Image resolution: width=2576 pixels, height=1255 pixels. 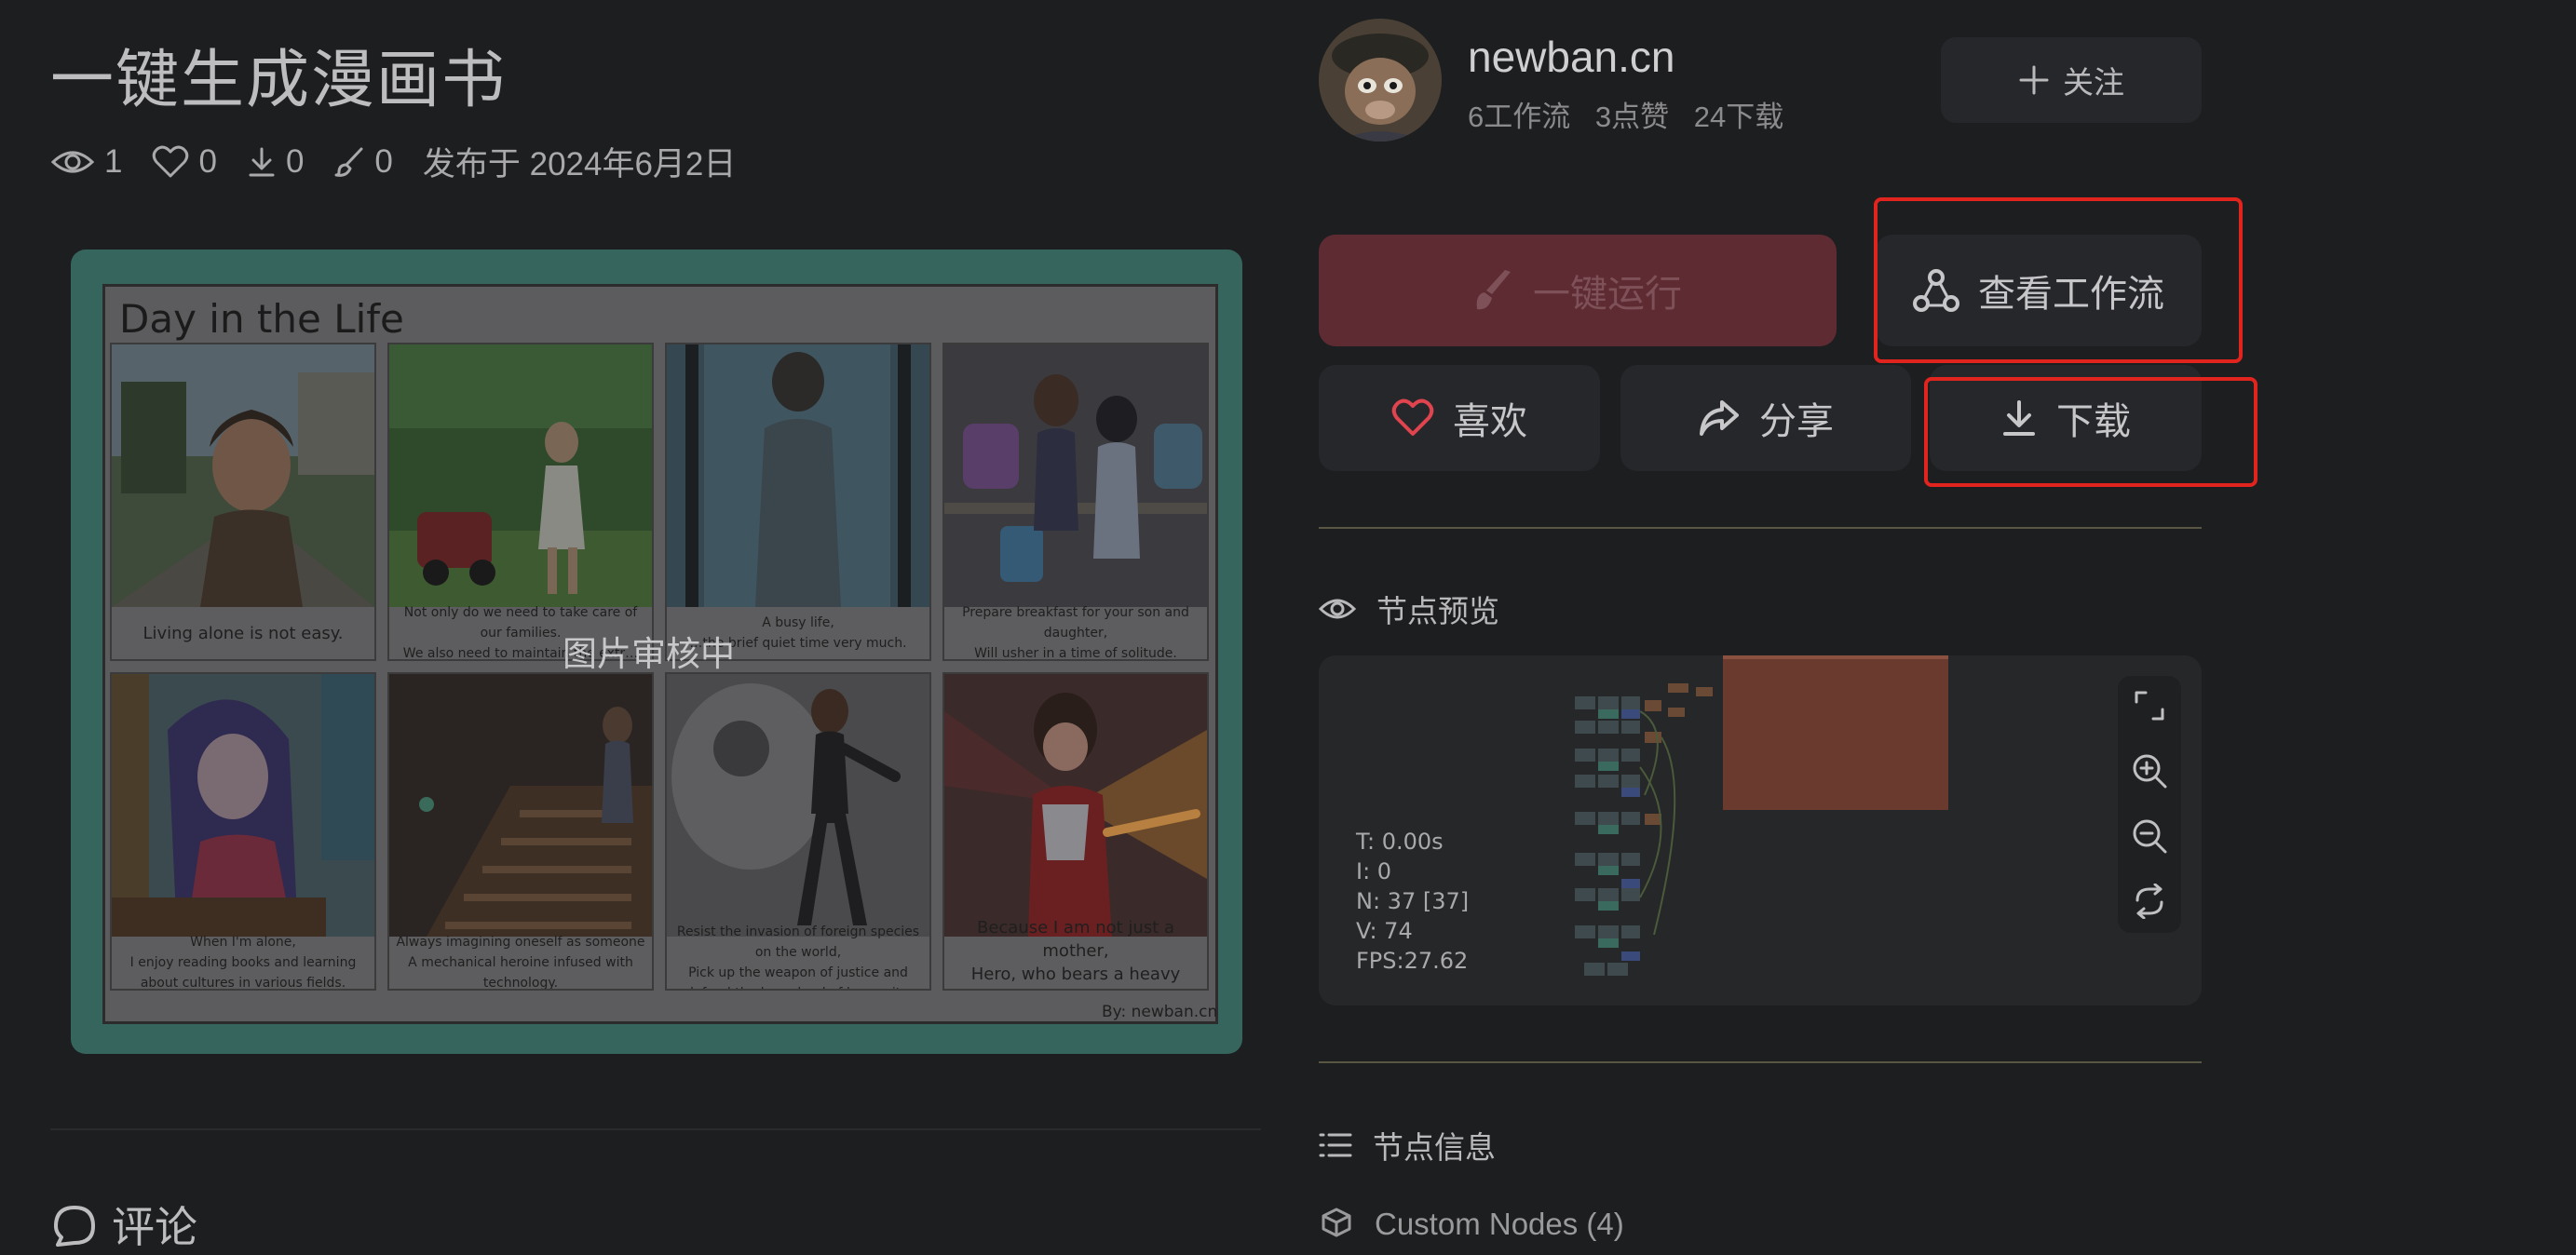 I want to click on like-count: 0, so click(x=184, y=162).